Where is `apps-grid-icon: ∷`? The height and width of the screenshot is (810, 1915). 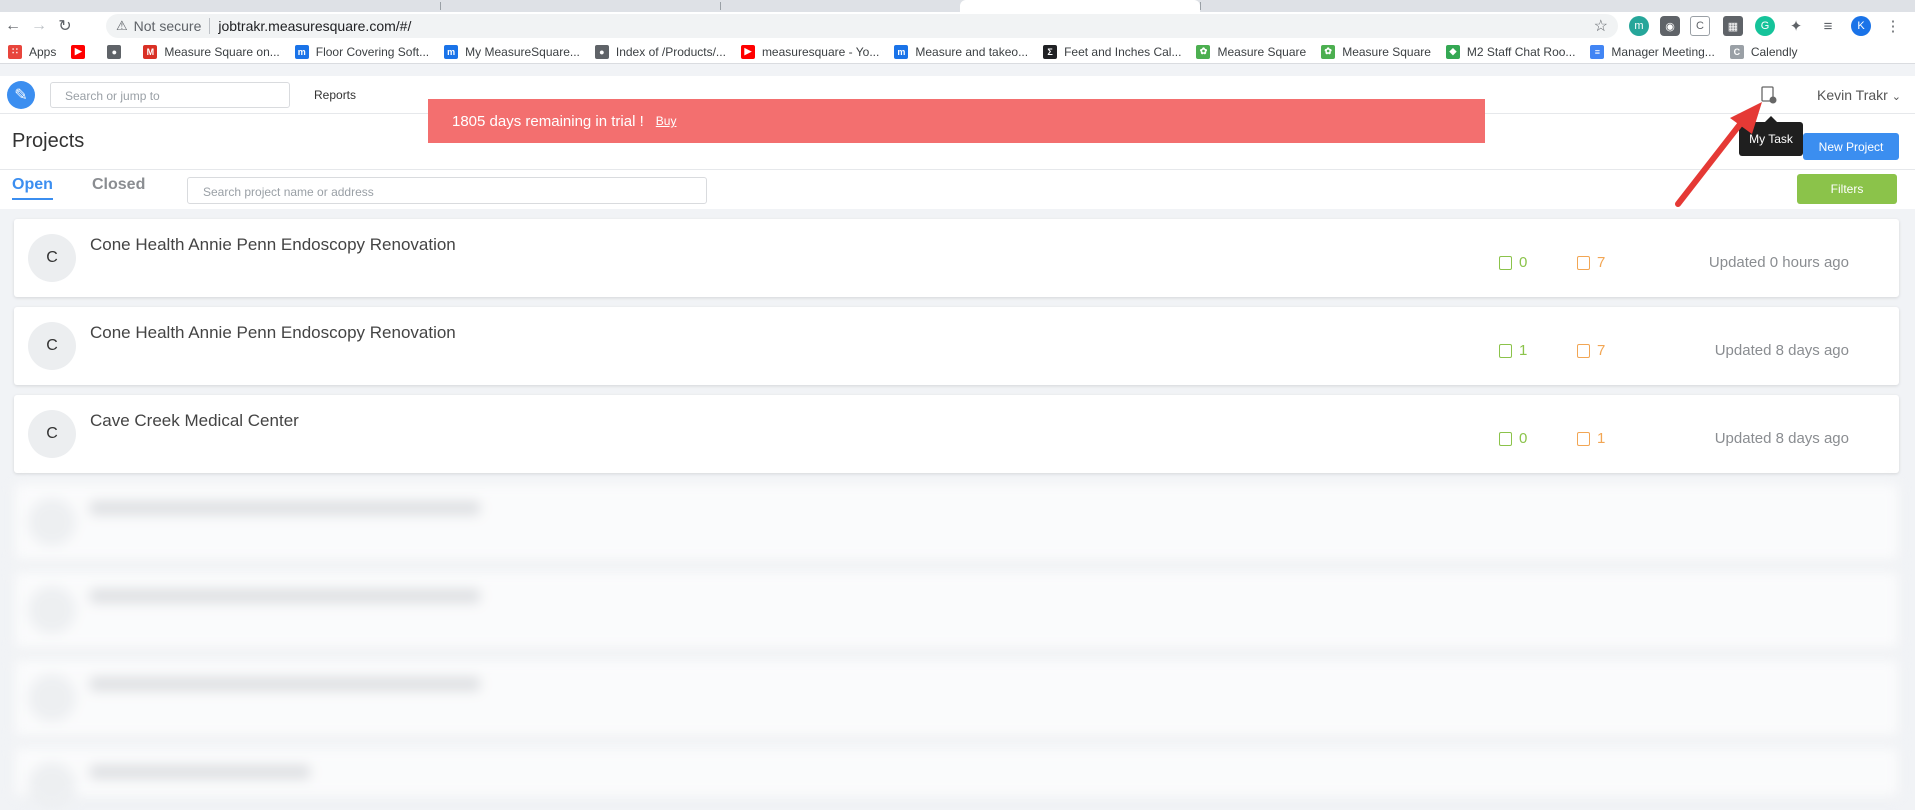
apps-grid-icon: ∷ is located at coordinates (15, 51).